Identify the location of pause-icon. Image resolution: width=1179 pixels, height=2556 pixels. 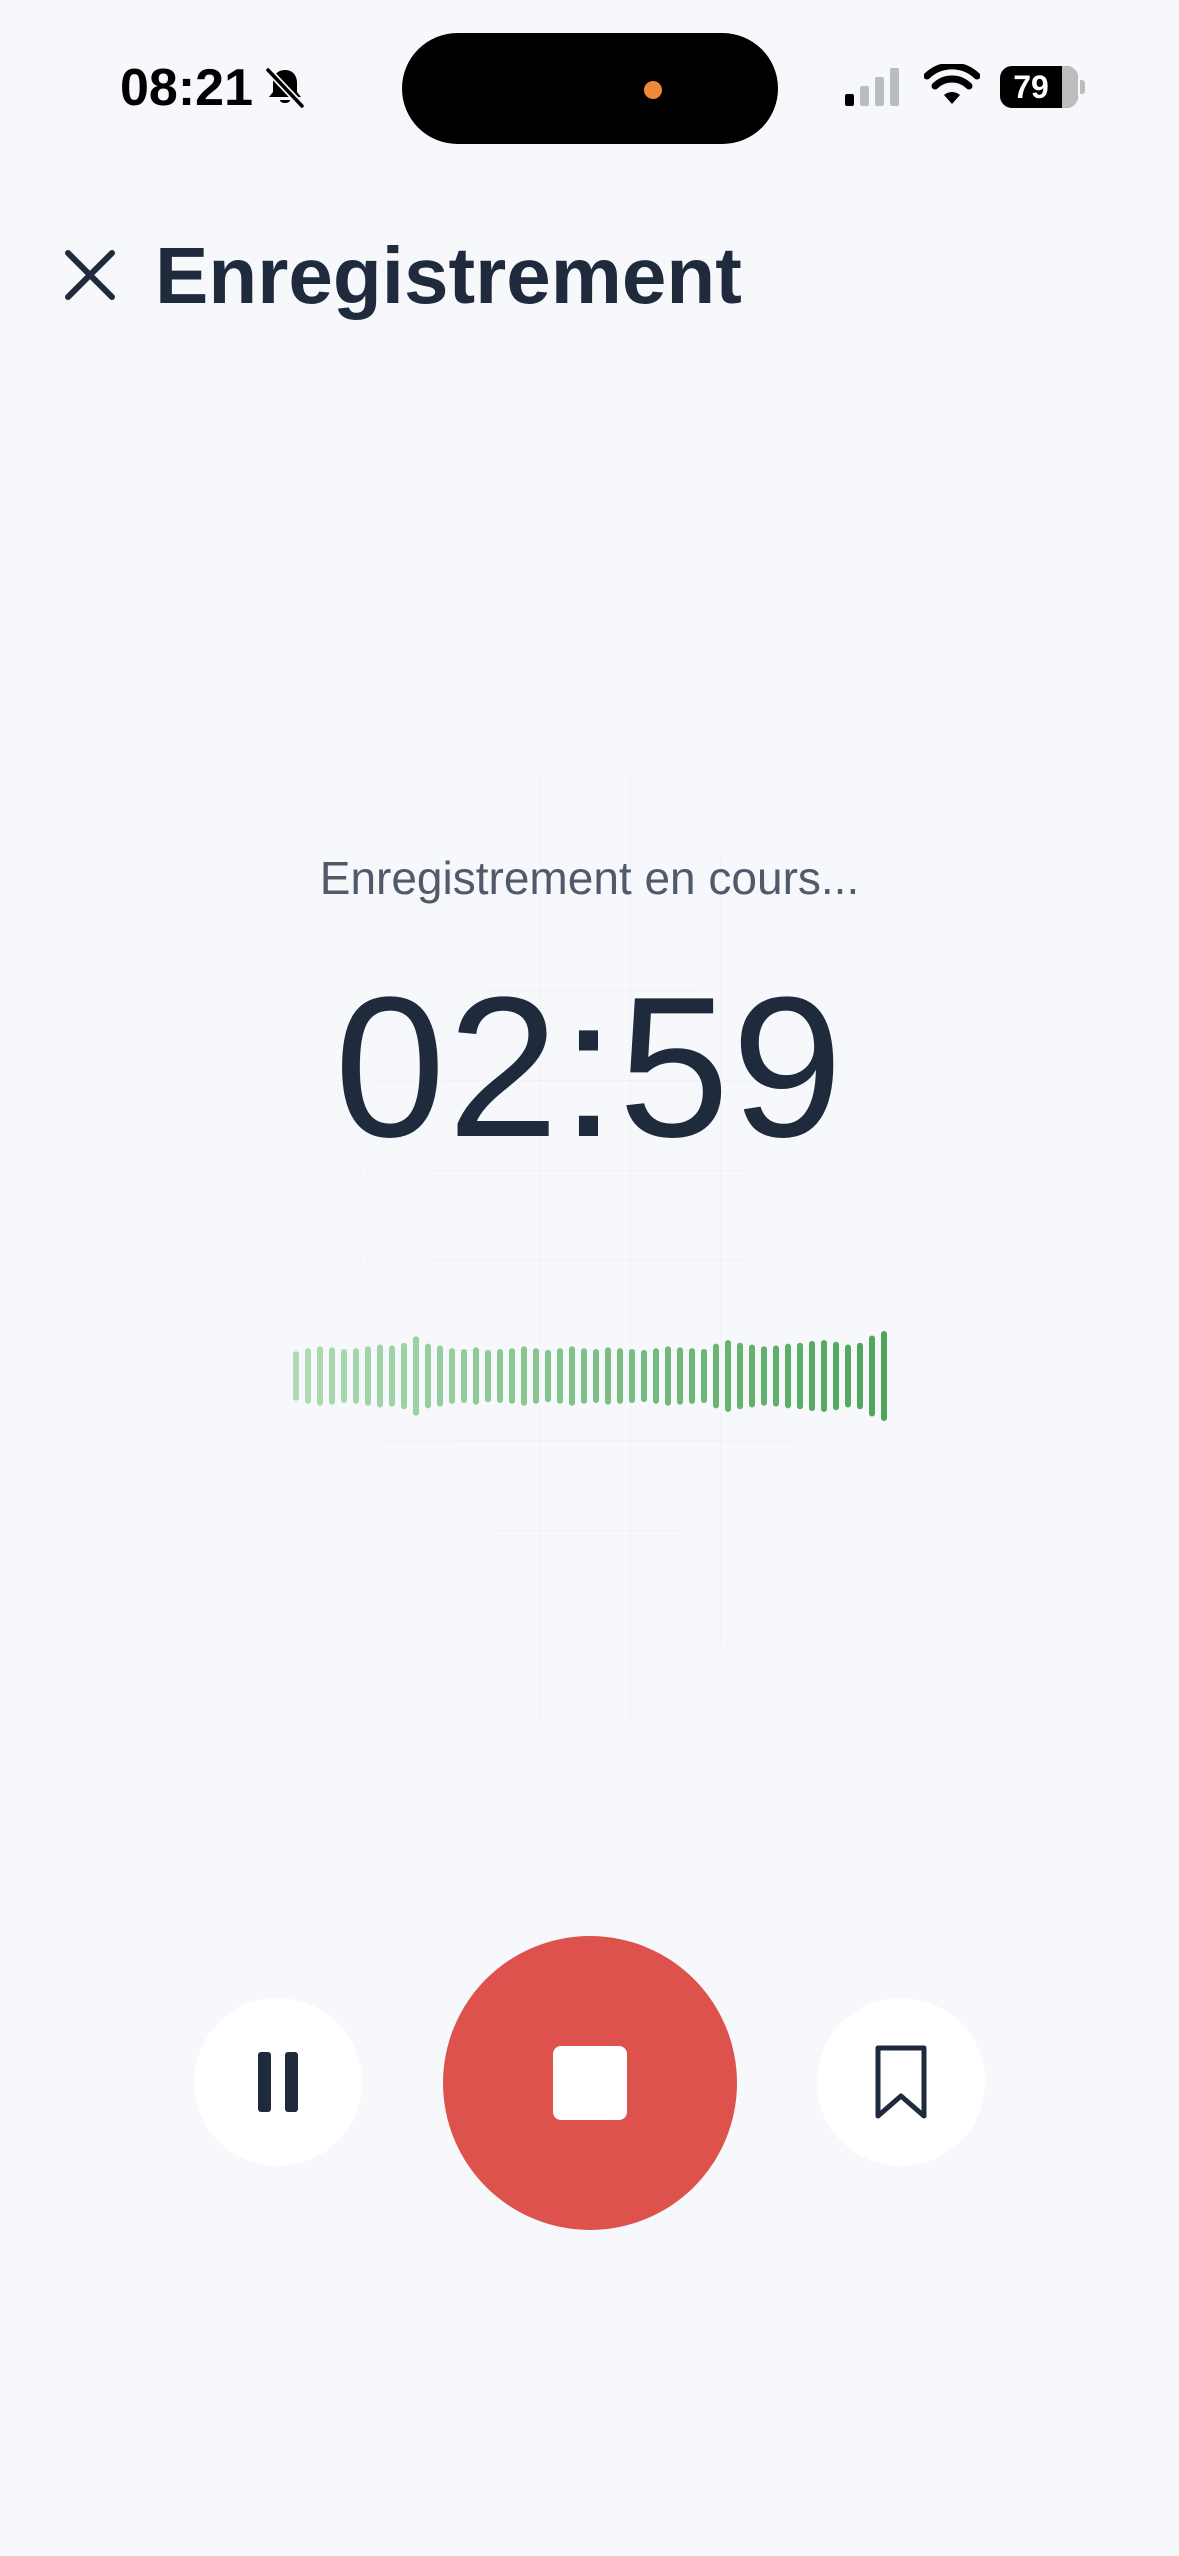
(278, 2082).